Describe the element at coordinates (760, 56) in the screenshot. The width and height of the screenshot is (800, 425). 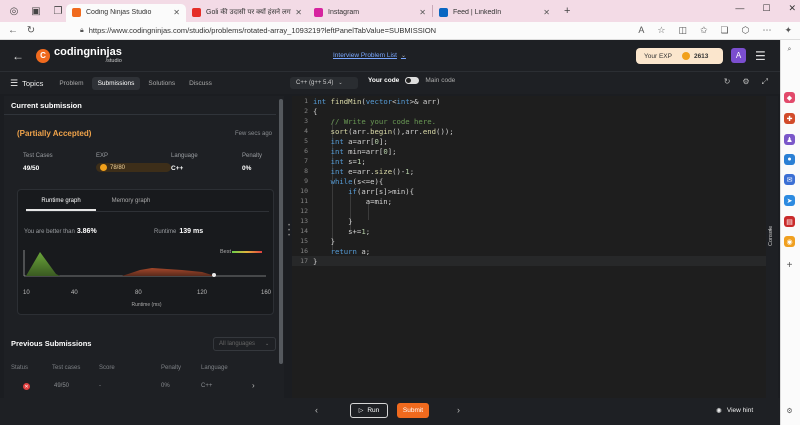
I see `menu-icon: ☰` at that location.